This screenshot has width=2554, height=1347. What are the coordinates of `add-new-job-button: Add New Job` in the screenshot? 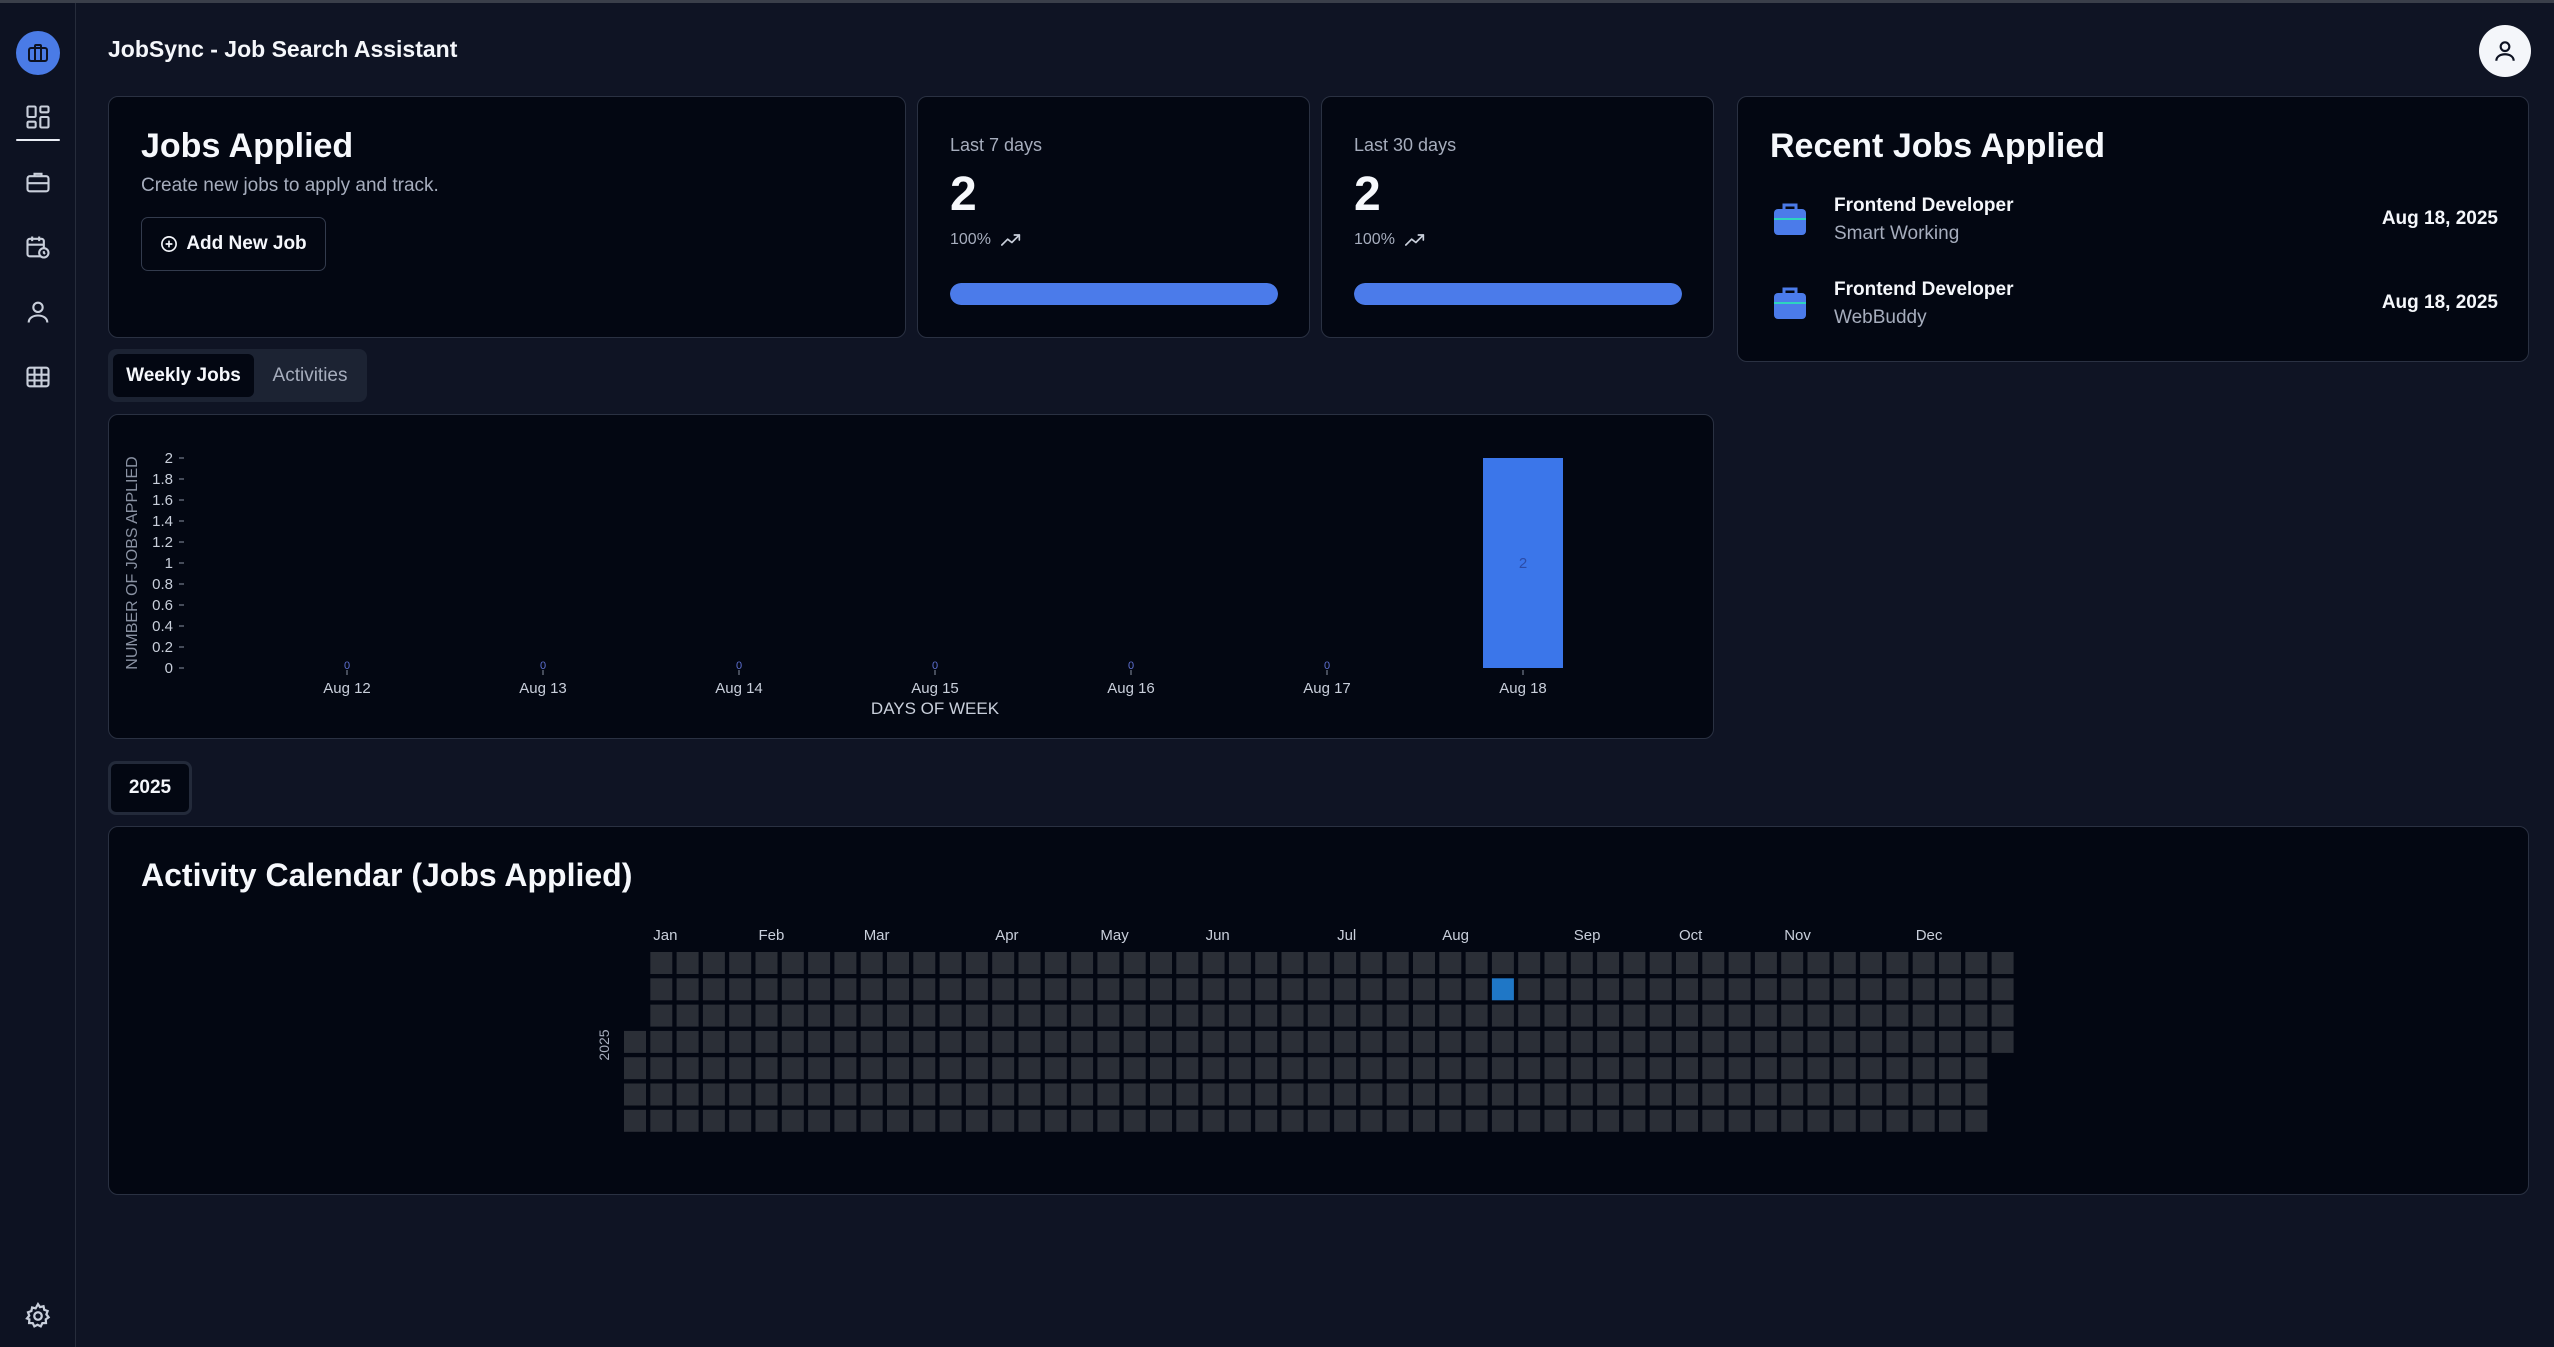 It's located at (233, 244).